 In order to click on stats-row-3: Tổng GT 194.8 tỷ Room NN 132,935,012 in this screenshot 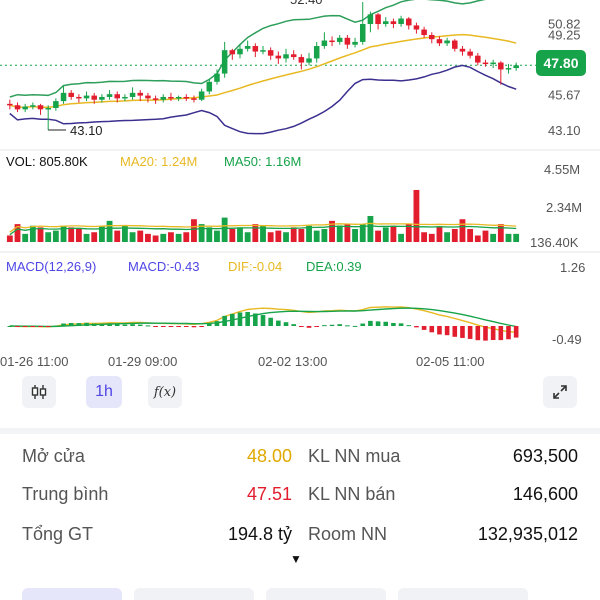, I will do `click(300, 533)`.